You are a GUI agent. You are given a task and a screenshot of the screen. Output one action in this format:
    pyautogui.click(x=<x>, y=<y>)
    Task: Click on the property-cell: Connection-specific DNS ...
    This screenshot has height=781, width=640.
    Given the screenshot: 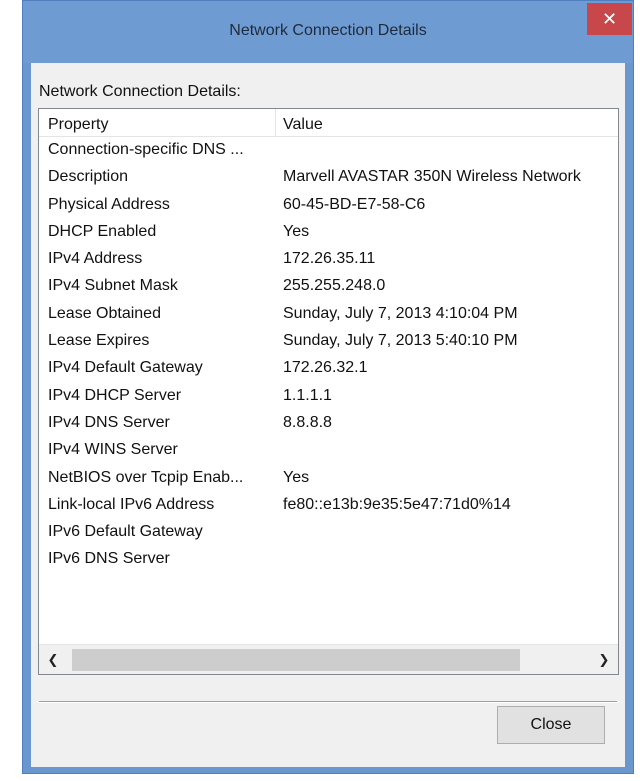 What is the action you would take?
    pyautogui.click(x=146, y=149)
    